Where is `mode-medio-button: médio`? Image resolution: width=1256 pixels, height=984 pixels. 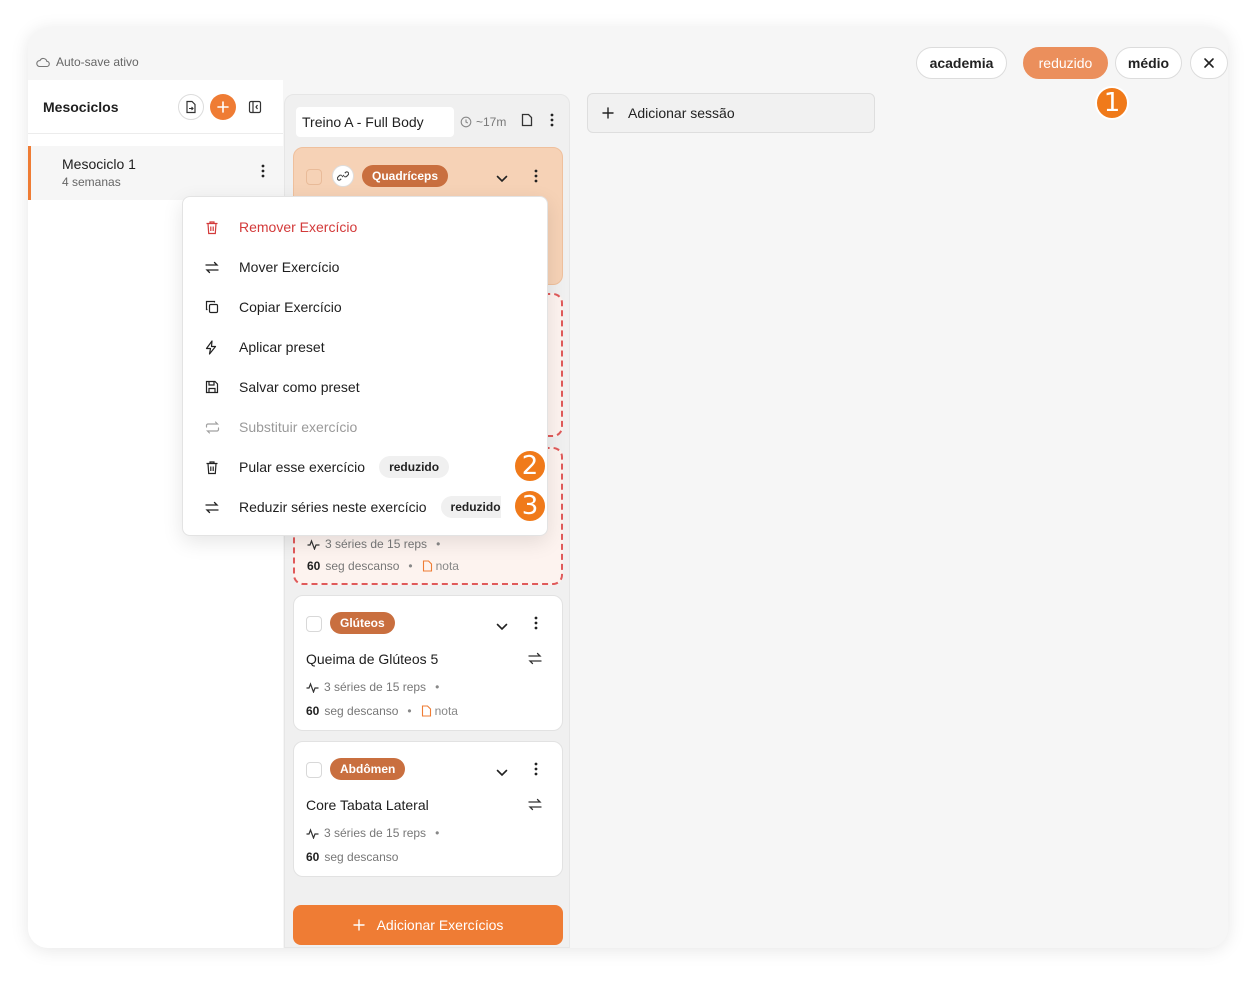 mode-medio-button: médio is located at coordinates (1148, 63).